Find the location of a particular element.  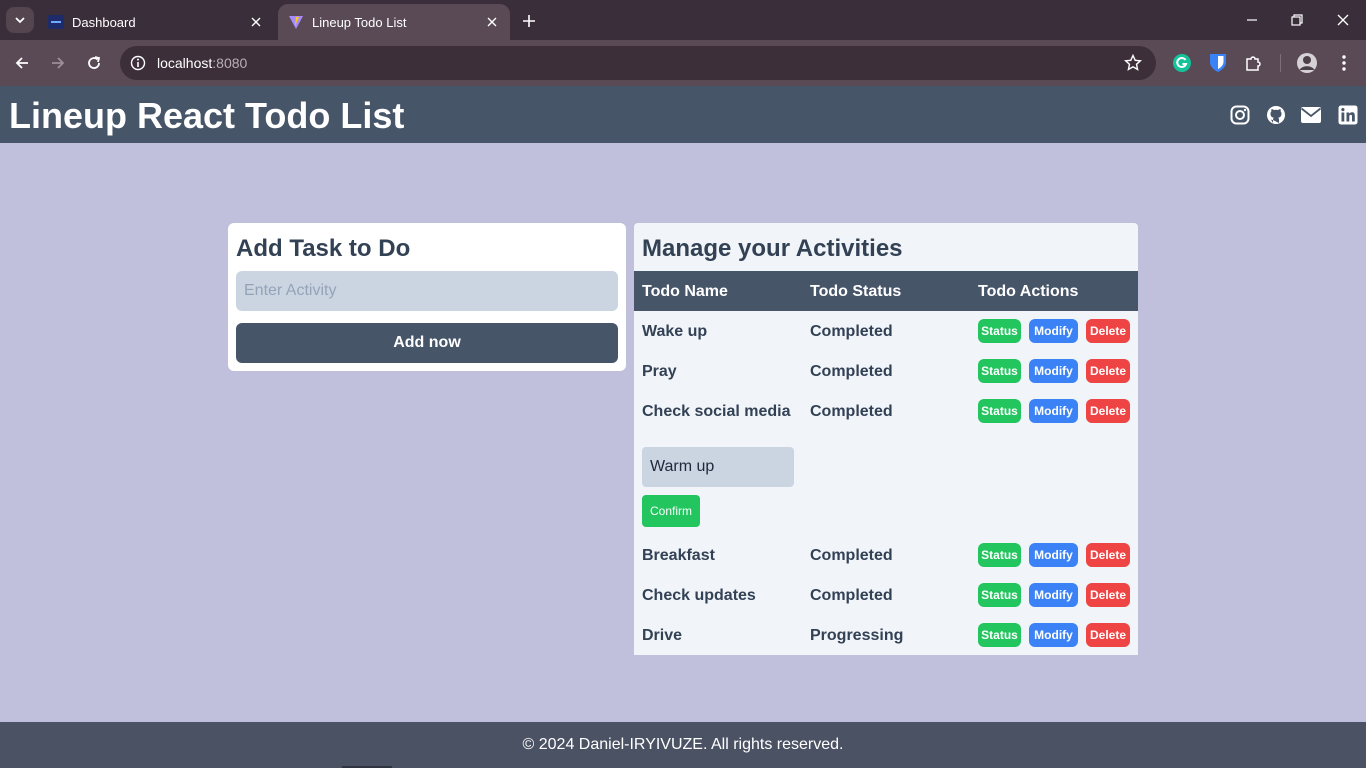

table-row: Breakfast Completed Status Modify Delete is located at coordinates (886, 555).